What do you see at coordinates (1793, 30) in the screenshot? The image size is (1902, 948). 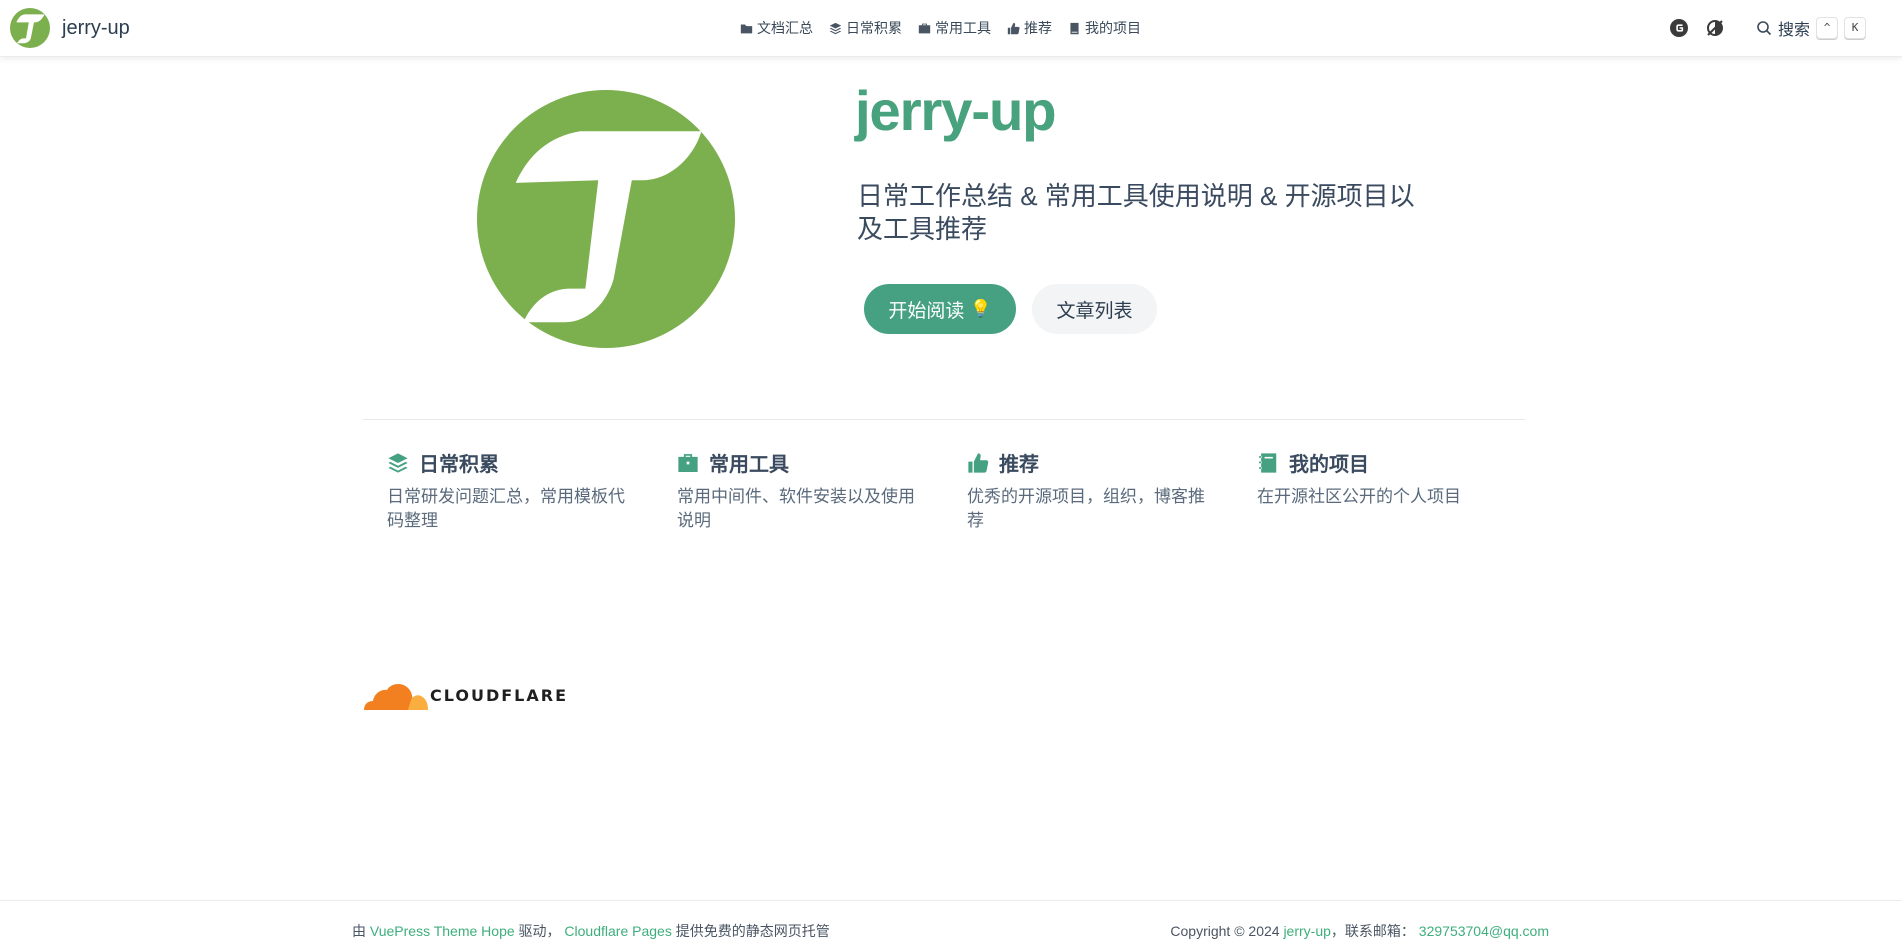 I see `search-label: 搜索` at bounding box center [1793, 30].